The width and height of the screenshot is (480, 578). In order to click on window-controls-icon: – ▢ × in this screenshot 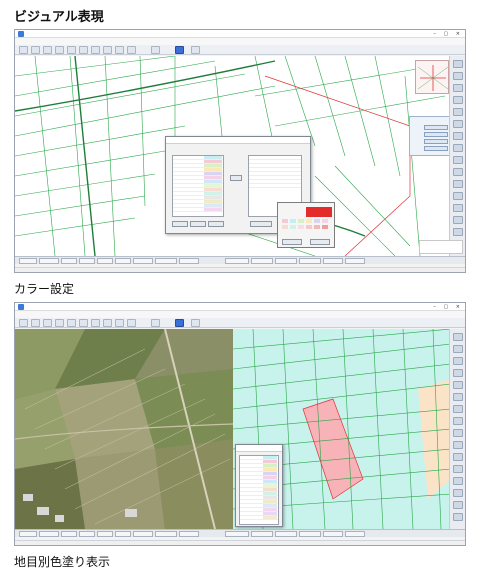, I will do `click(448, 307)`.